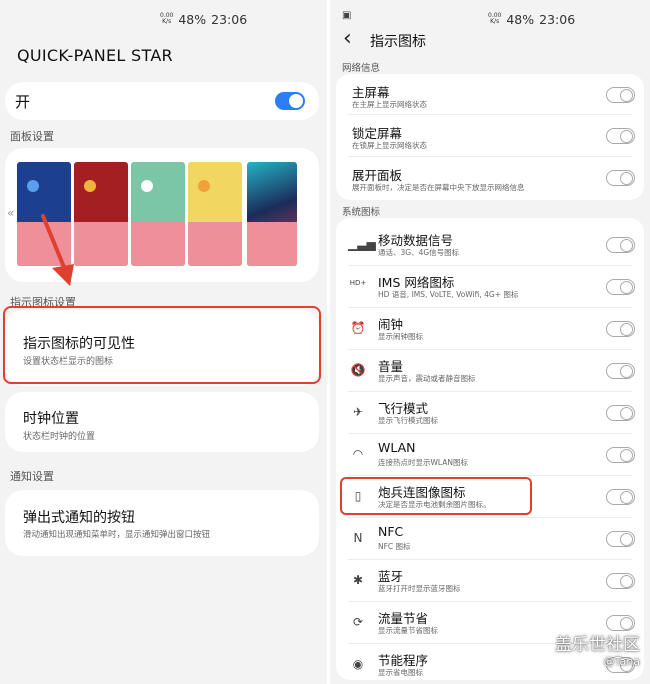 The width and height of the screenshot is (650, 684). I want to click on clock-position-subtitle: 状态栏时钟的位置, so click(59, 437).